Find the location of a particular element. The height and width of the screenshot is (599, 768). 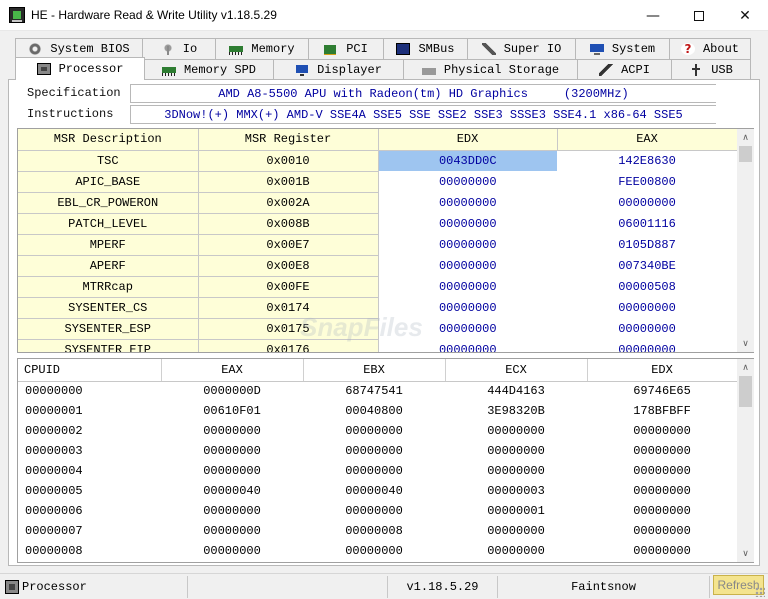

msr-register-cell: 0x0175 is located at coordinates (288, 329).